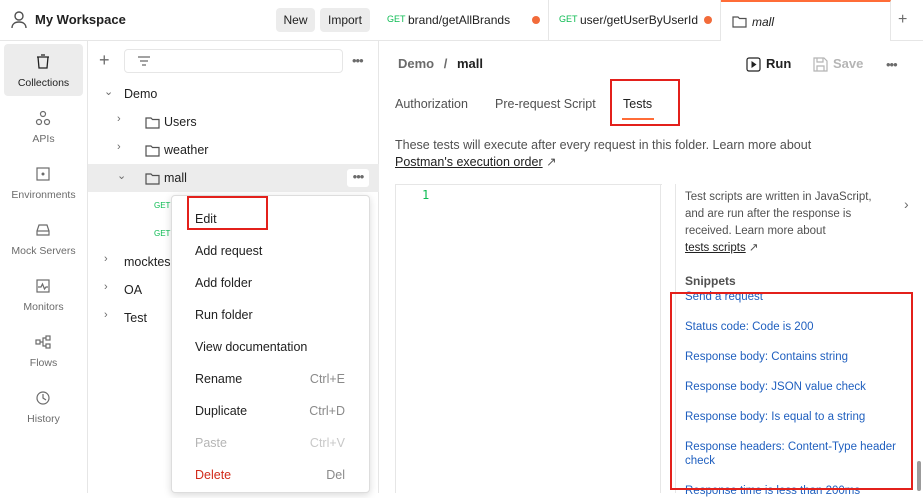  Describe the element at coordinates (469, 162) in the screenshot. I see `execution-order-link: Postman's execution order` at that location.